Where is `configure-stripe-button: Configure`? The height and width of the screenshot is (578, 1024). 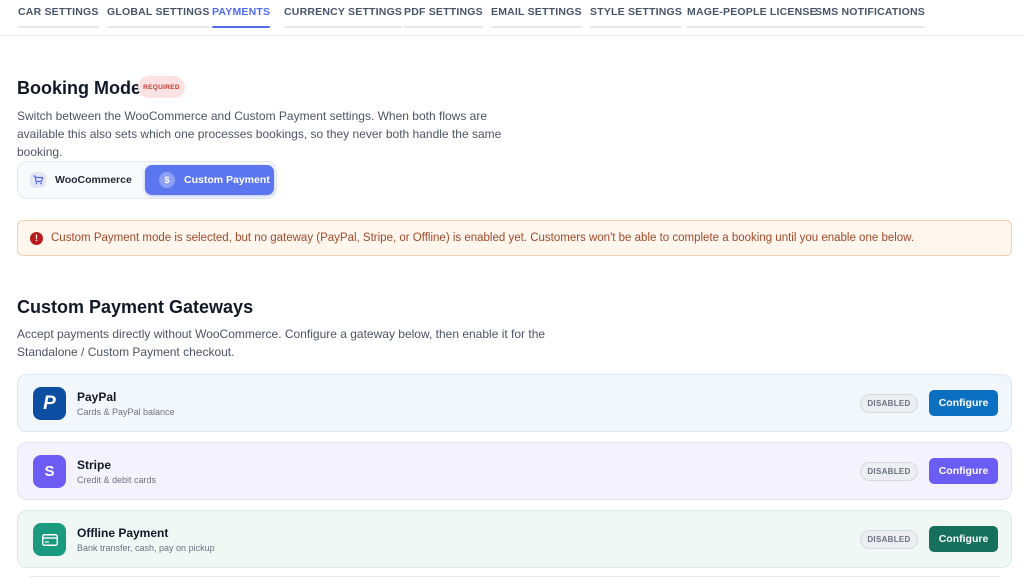
configure-stripe-button: Configure is located at coordinates (963, 471).